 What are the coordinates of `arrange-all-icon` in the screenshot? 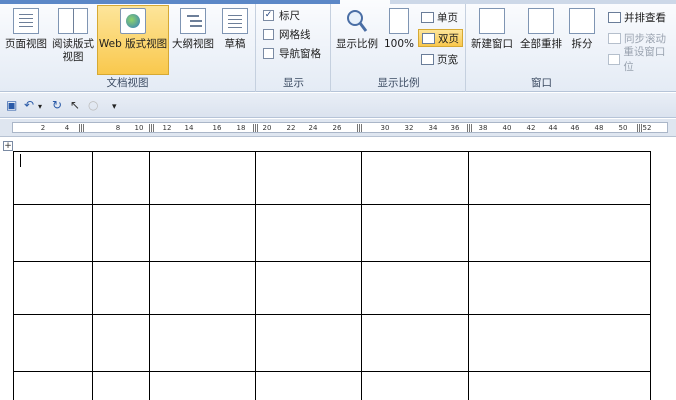 It's located at (541, 21).